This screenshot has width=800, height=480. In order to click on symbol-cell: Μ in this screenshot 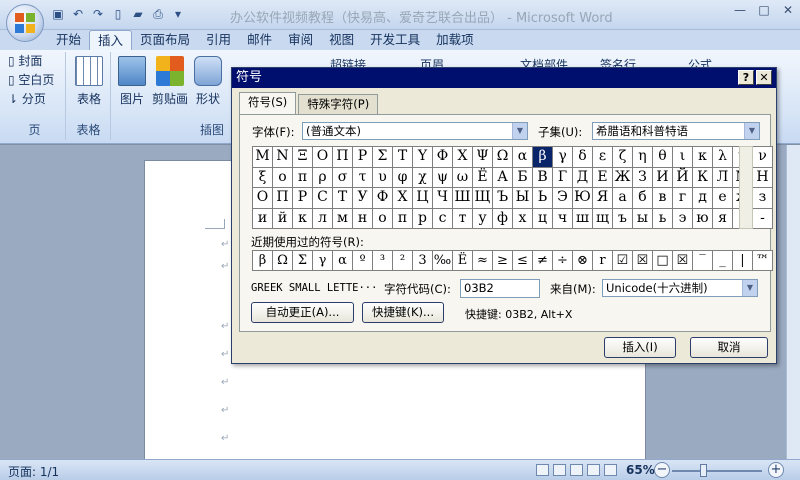, I will do `click(262, 157)`.